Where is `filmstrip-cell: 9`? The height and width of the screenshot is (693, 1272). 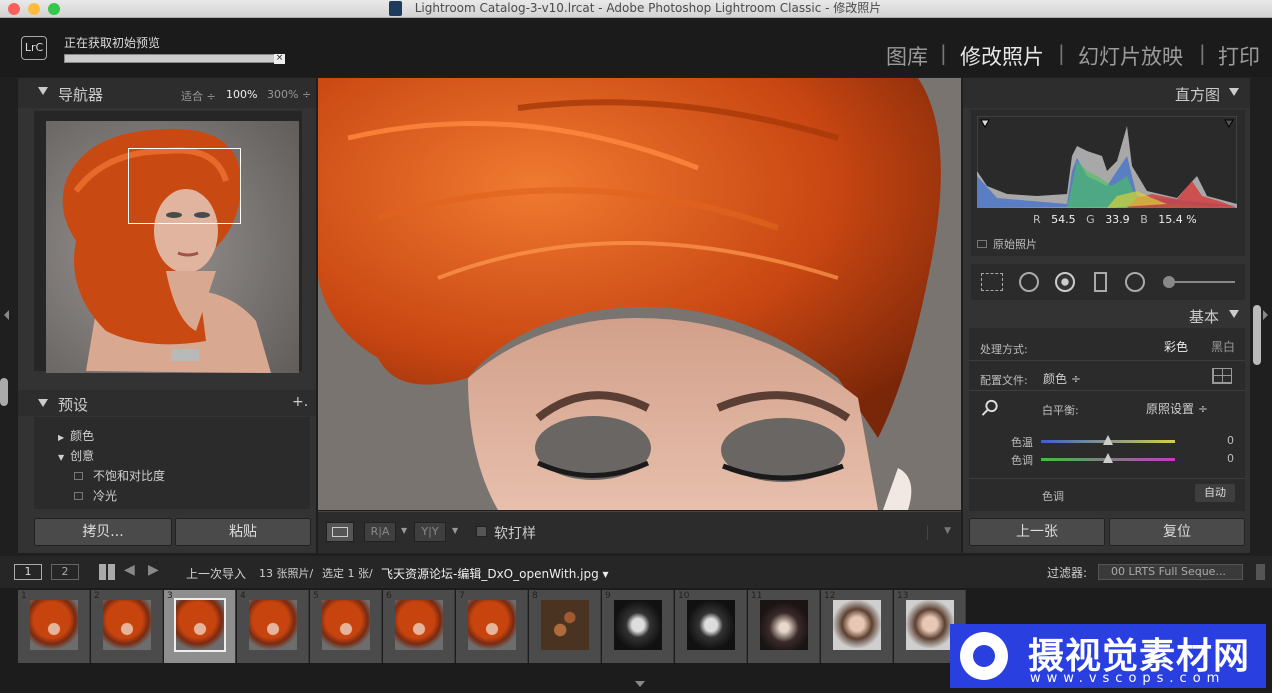
filmstrip-cell: 9 is located at coordinates (638, 626).